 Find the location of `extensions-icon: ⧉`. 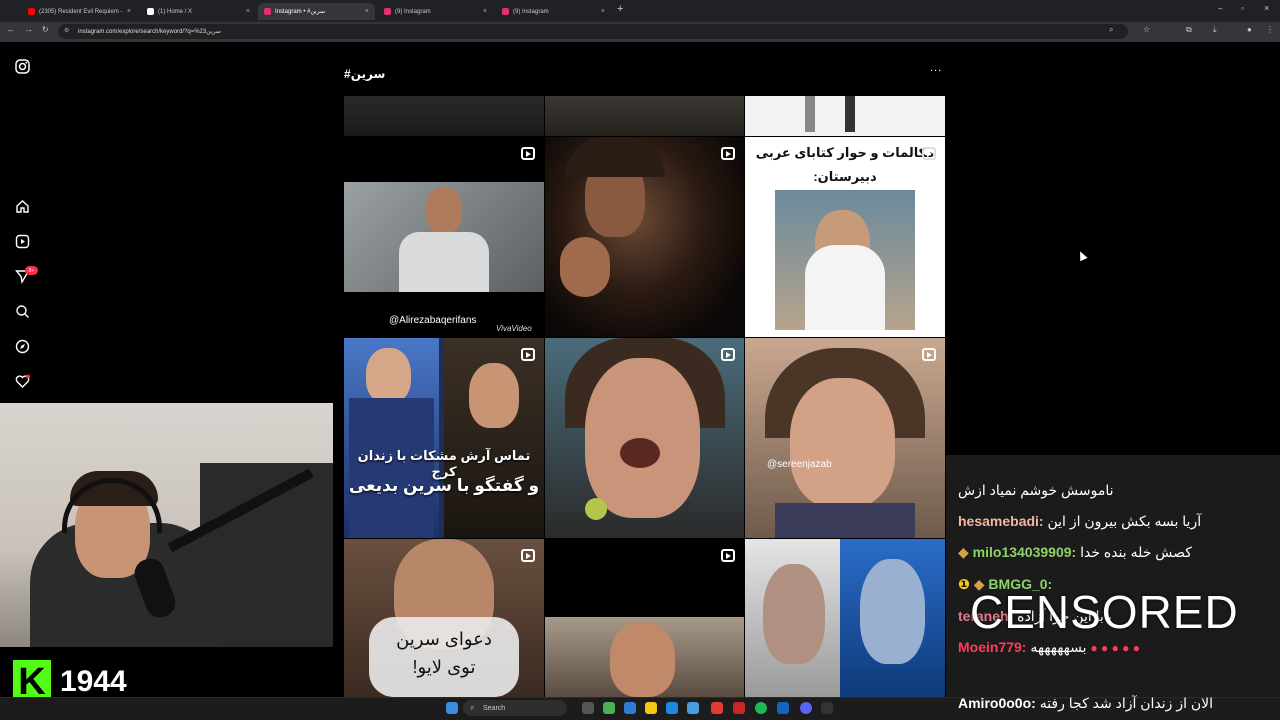

extensions-icon: ⧉ is located at coordinates (1189, 30).